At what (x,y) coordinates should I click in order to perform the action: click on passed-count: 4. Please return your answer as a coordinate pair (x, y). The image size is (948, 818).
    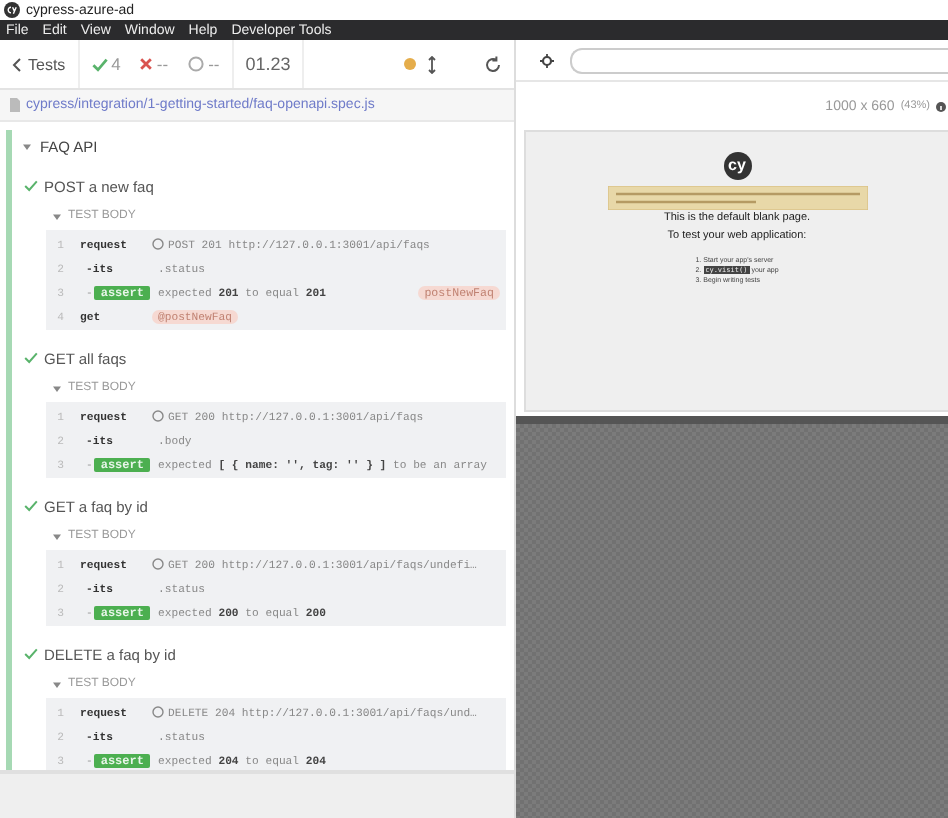
    Looking at the image, I should click on (116, 64).